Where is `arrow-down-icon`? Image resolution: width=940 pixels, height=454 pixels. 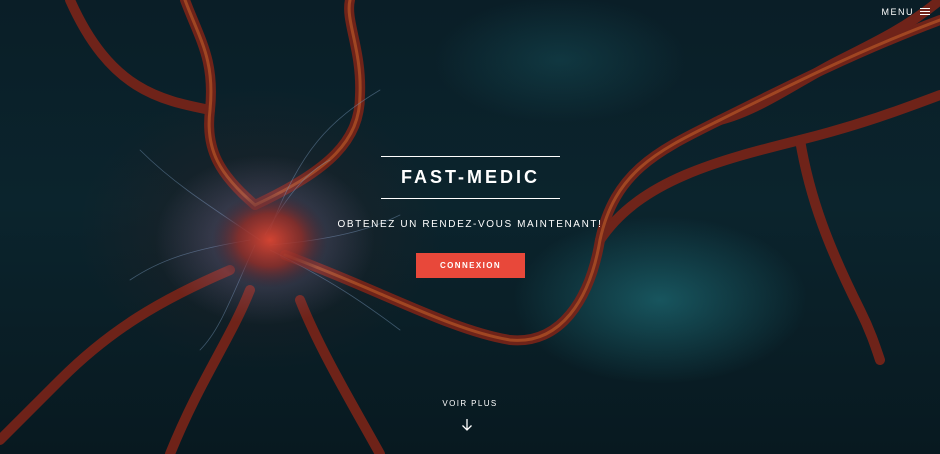
arrow-down-icon is located at coordinates (467, 425).